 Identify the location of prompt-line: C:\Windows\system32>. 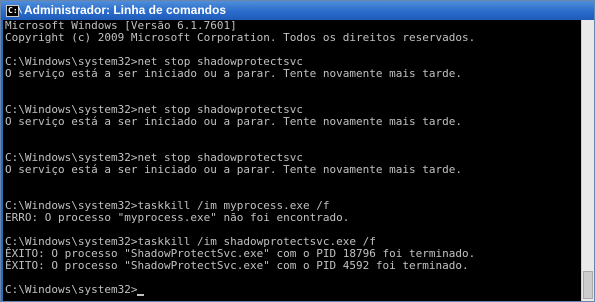
(292, 290).